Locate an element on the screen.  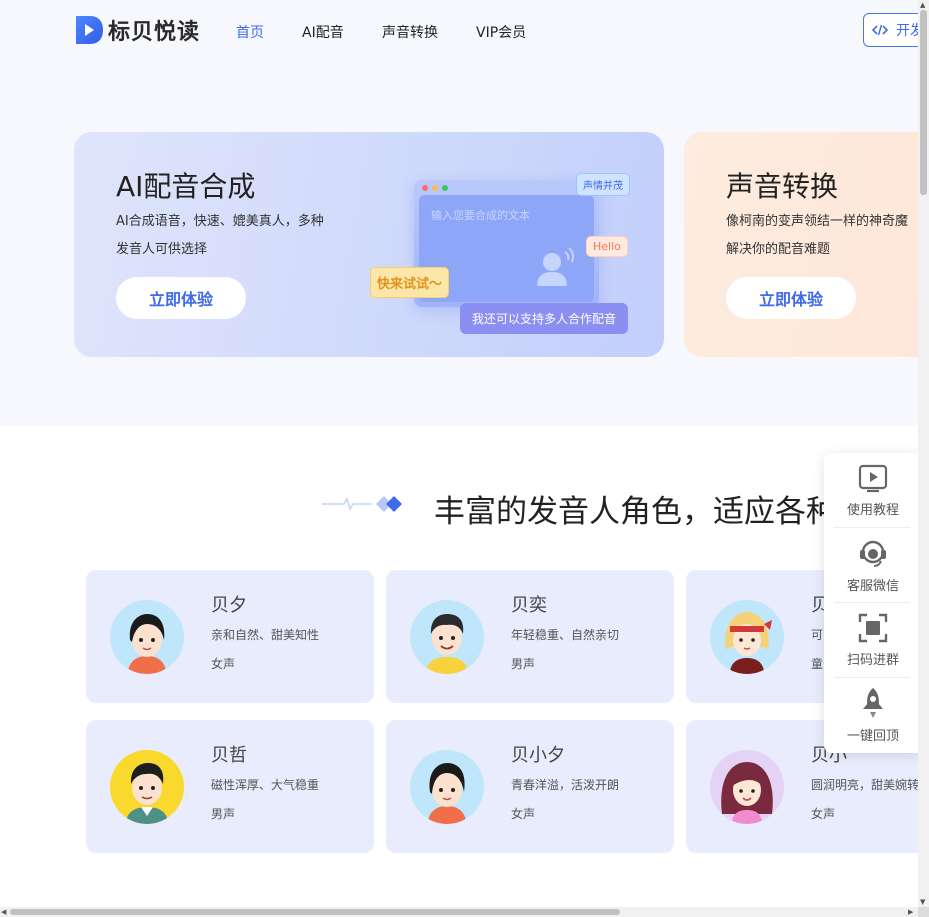
voice-conversion-try-button: 立即体验 is located at coordinates (791, 298).